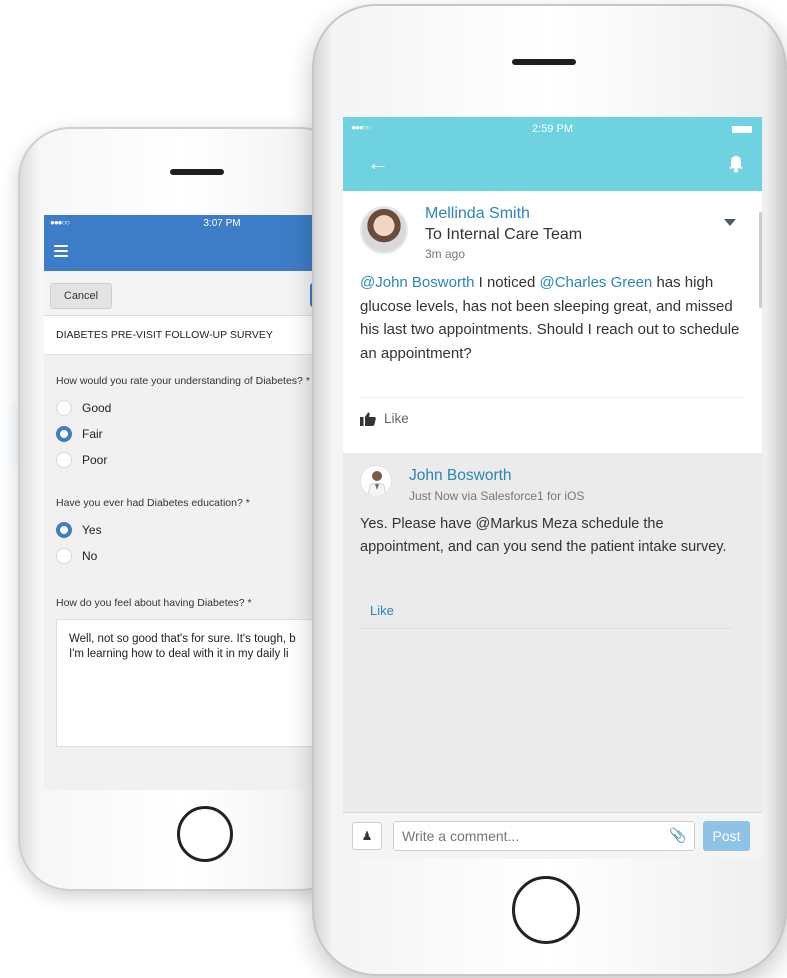  Describe the element at coordinates (203, 434) in the screenshot. I see `radio-option-fair: Fair` at that location.